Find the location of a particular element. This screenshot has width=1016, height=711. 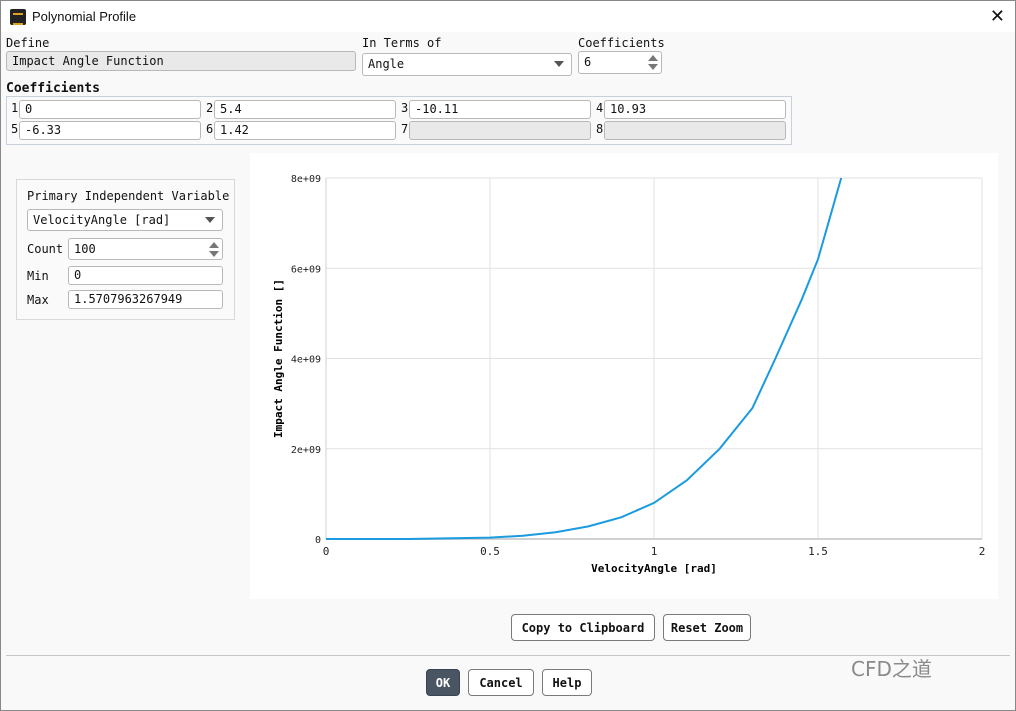

app-logo-icon is located at coordinates (18, 16).